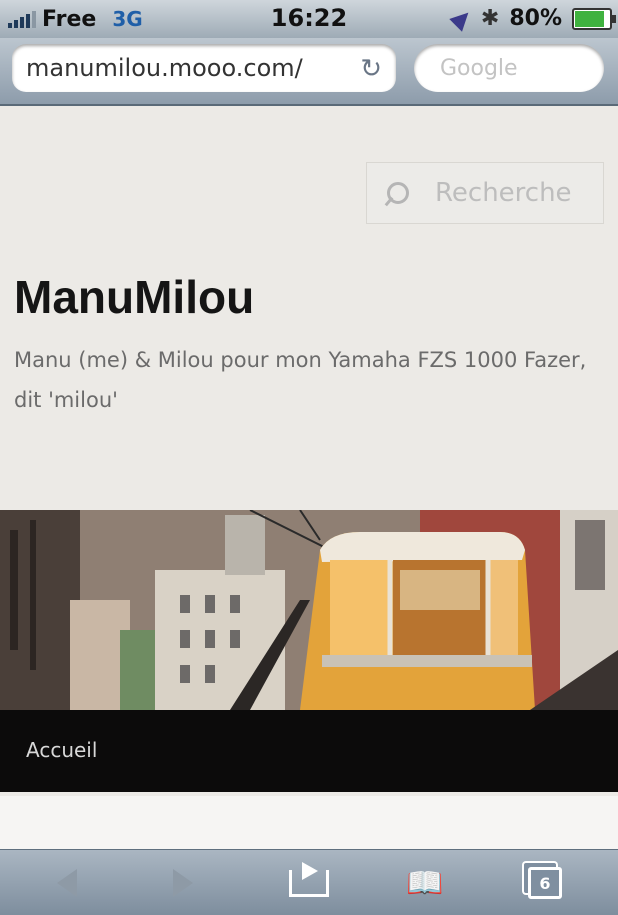 The image size is (618, 915). I want to click on forward-arrow-icon, so click(183, 883).